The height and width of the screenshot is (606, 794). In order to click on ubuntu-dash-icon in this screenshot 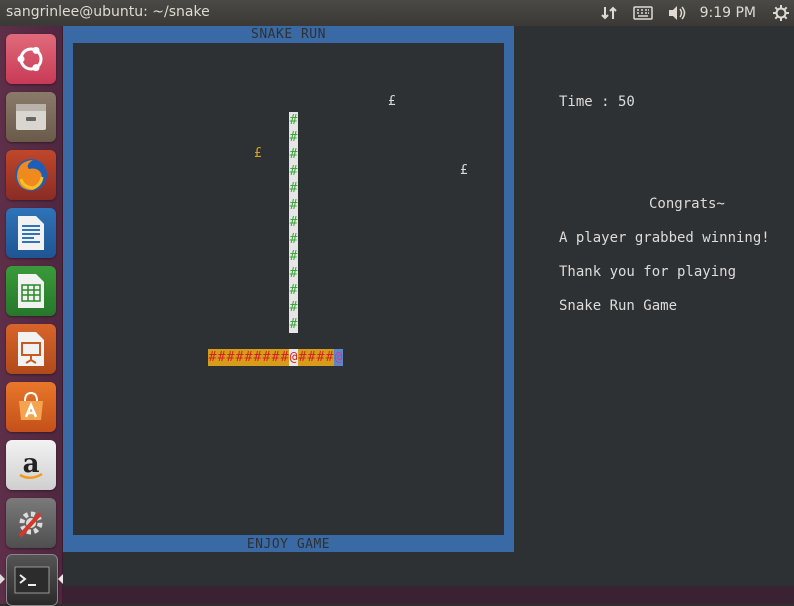, I will do `click(31, 59)`.